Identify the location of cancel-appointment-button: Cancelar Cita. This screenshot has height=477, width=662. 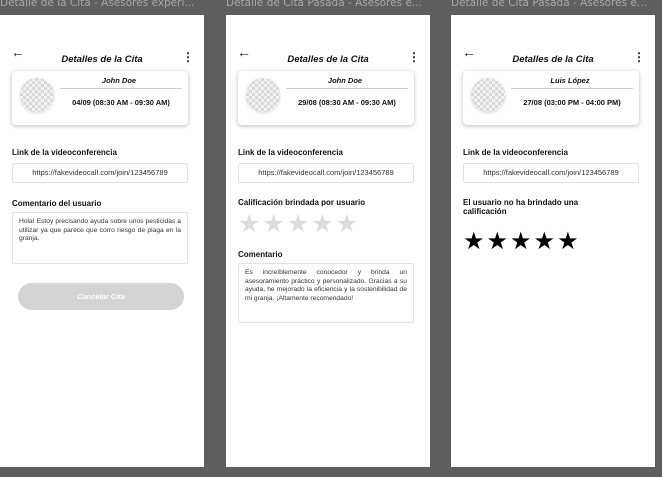
(101, 296).